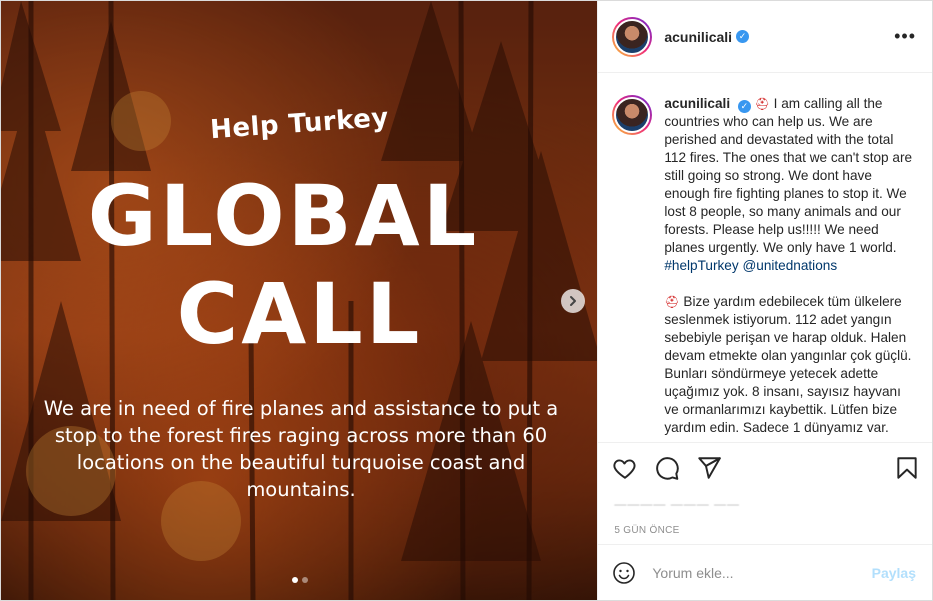  I want to click on emoji-icon, so click(624, 573).